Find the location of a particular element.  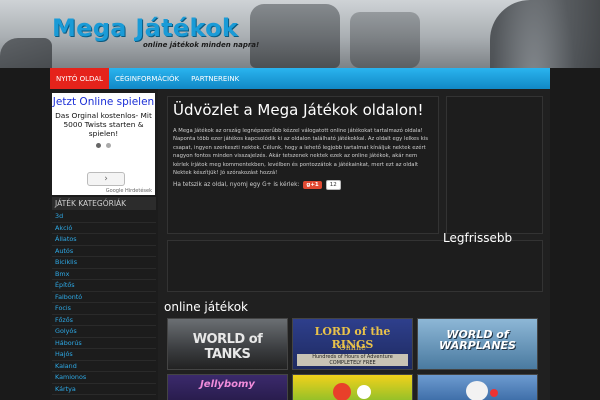

welcome-title: Üdvözlet a Mega Játékok oldalon! is located at coordinates (298, 110).